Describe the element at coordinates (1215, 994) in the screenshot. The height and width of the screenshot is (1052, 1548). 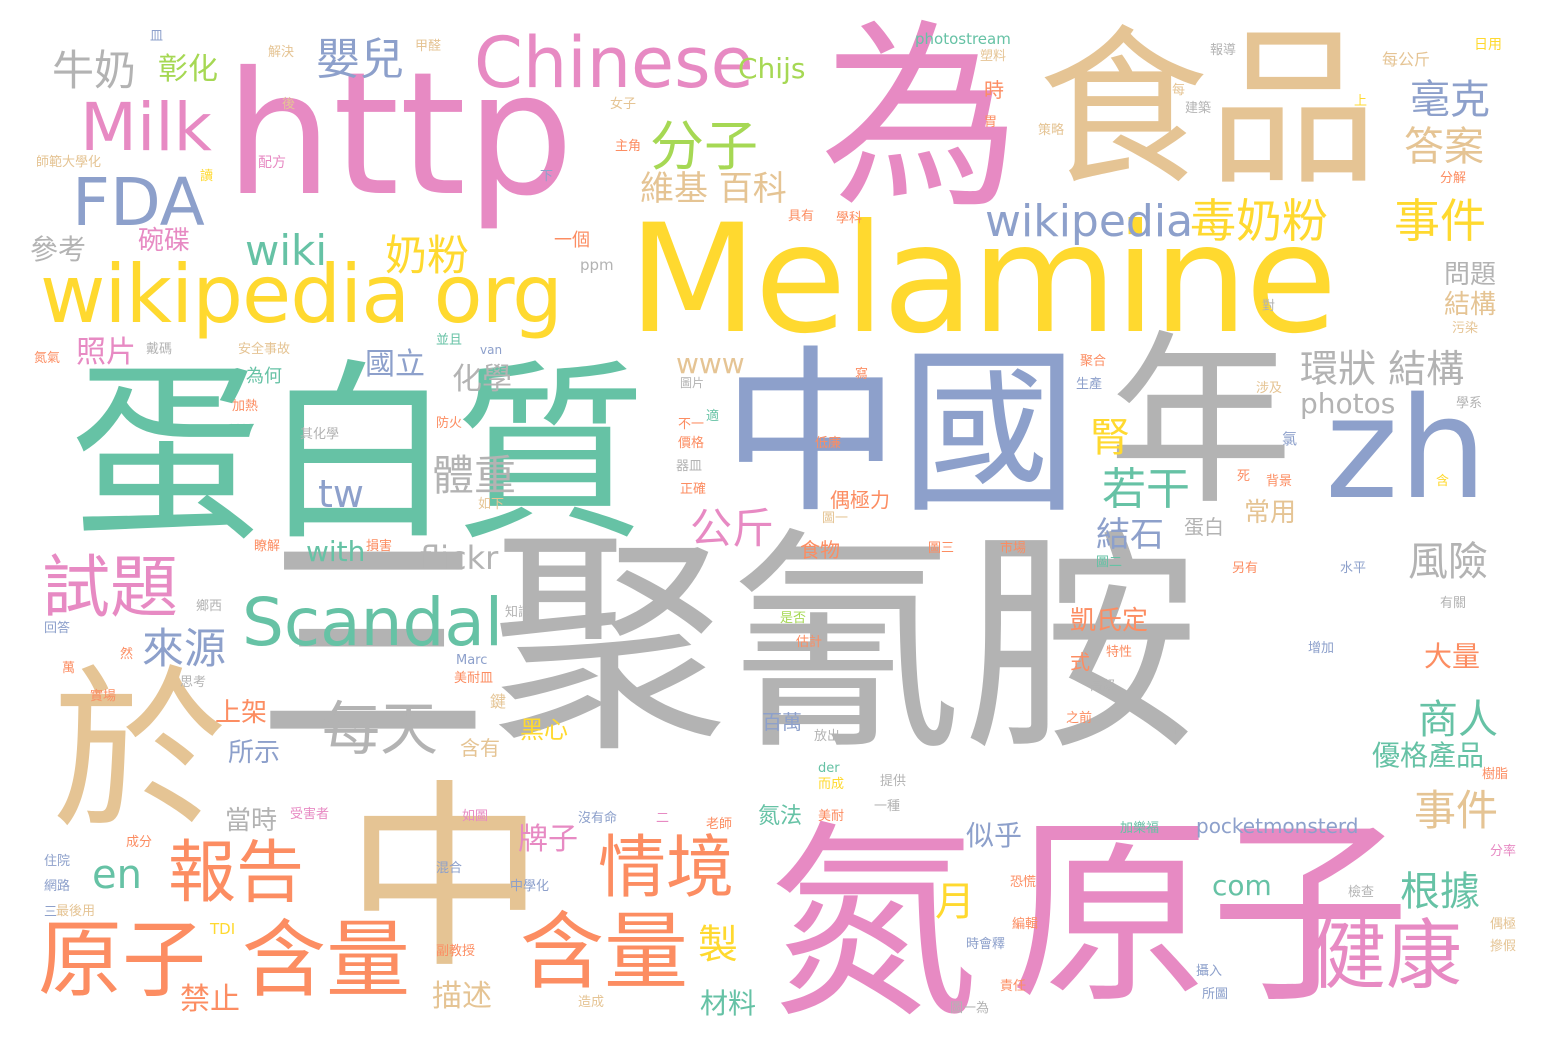
I see `word-small: 所圖` at that location.